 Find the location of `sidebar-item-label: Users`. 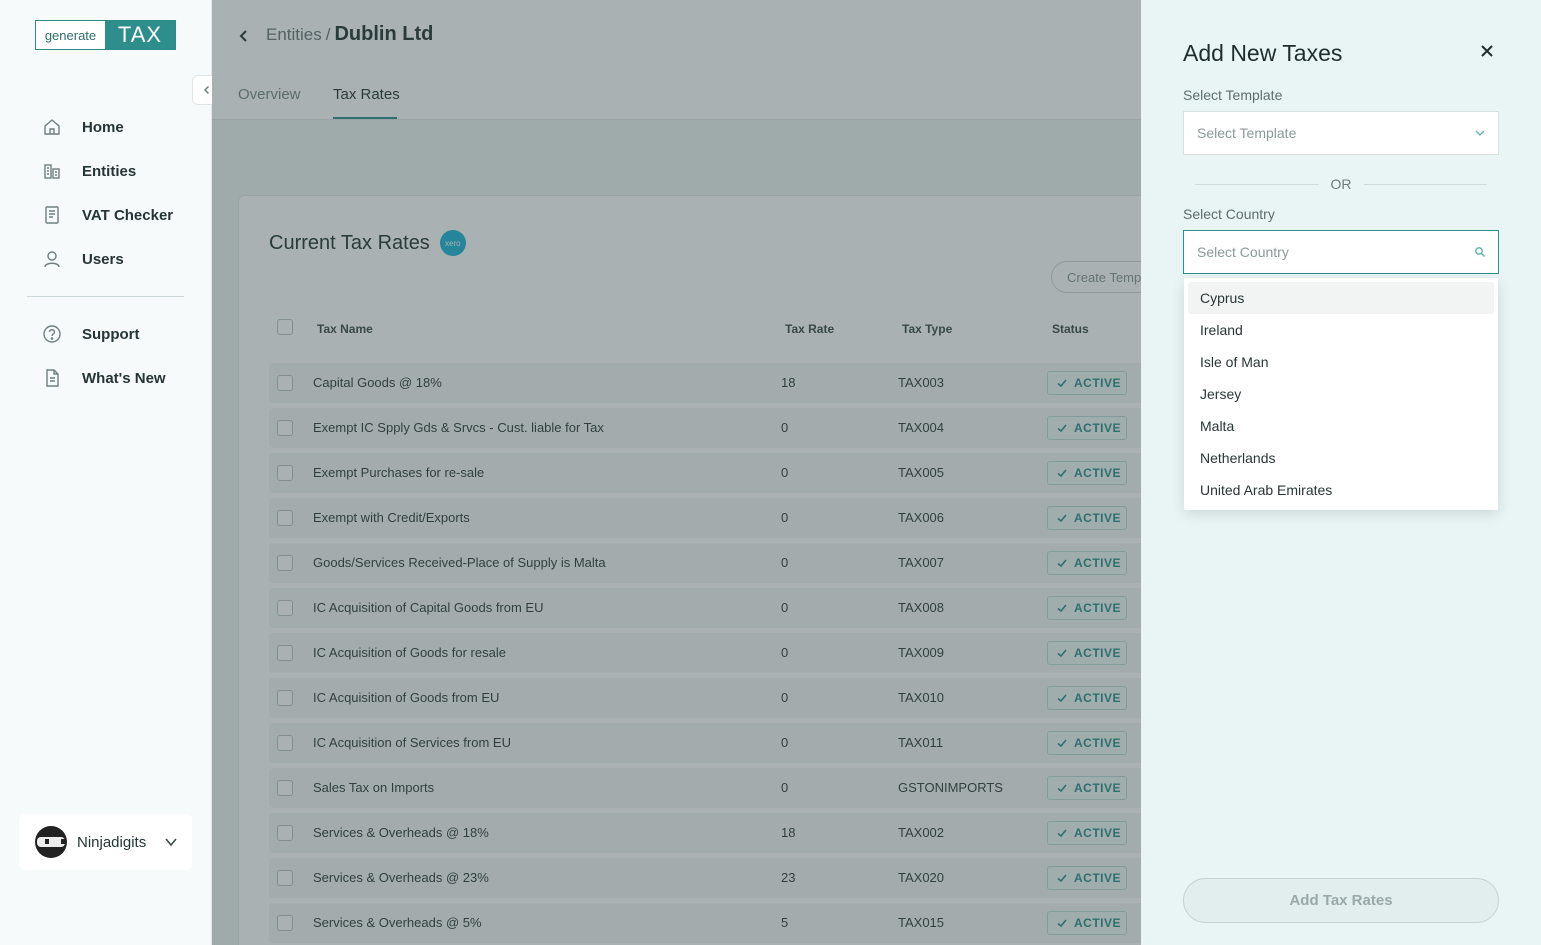

sidebar-item-label: Users is located at coordinates (103, 259).